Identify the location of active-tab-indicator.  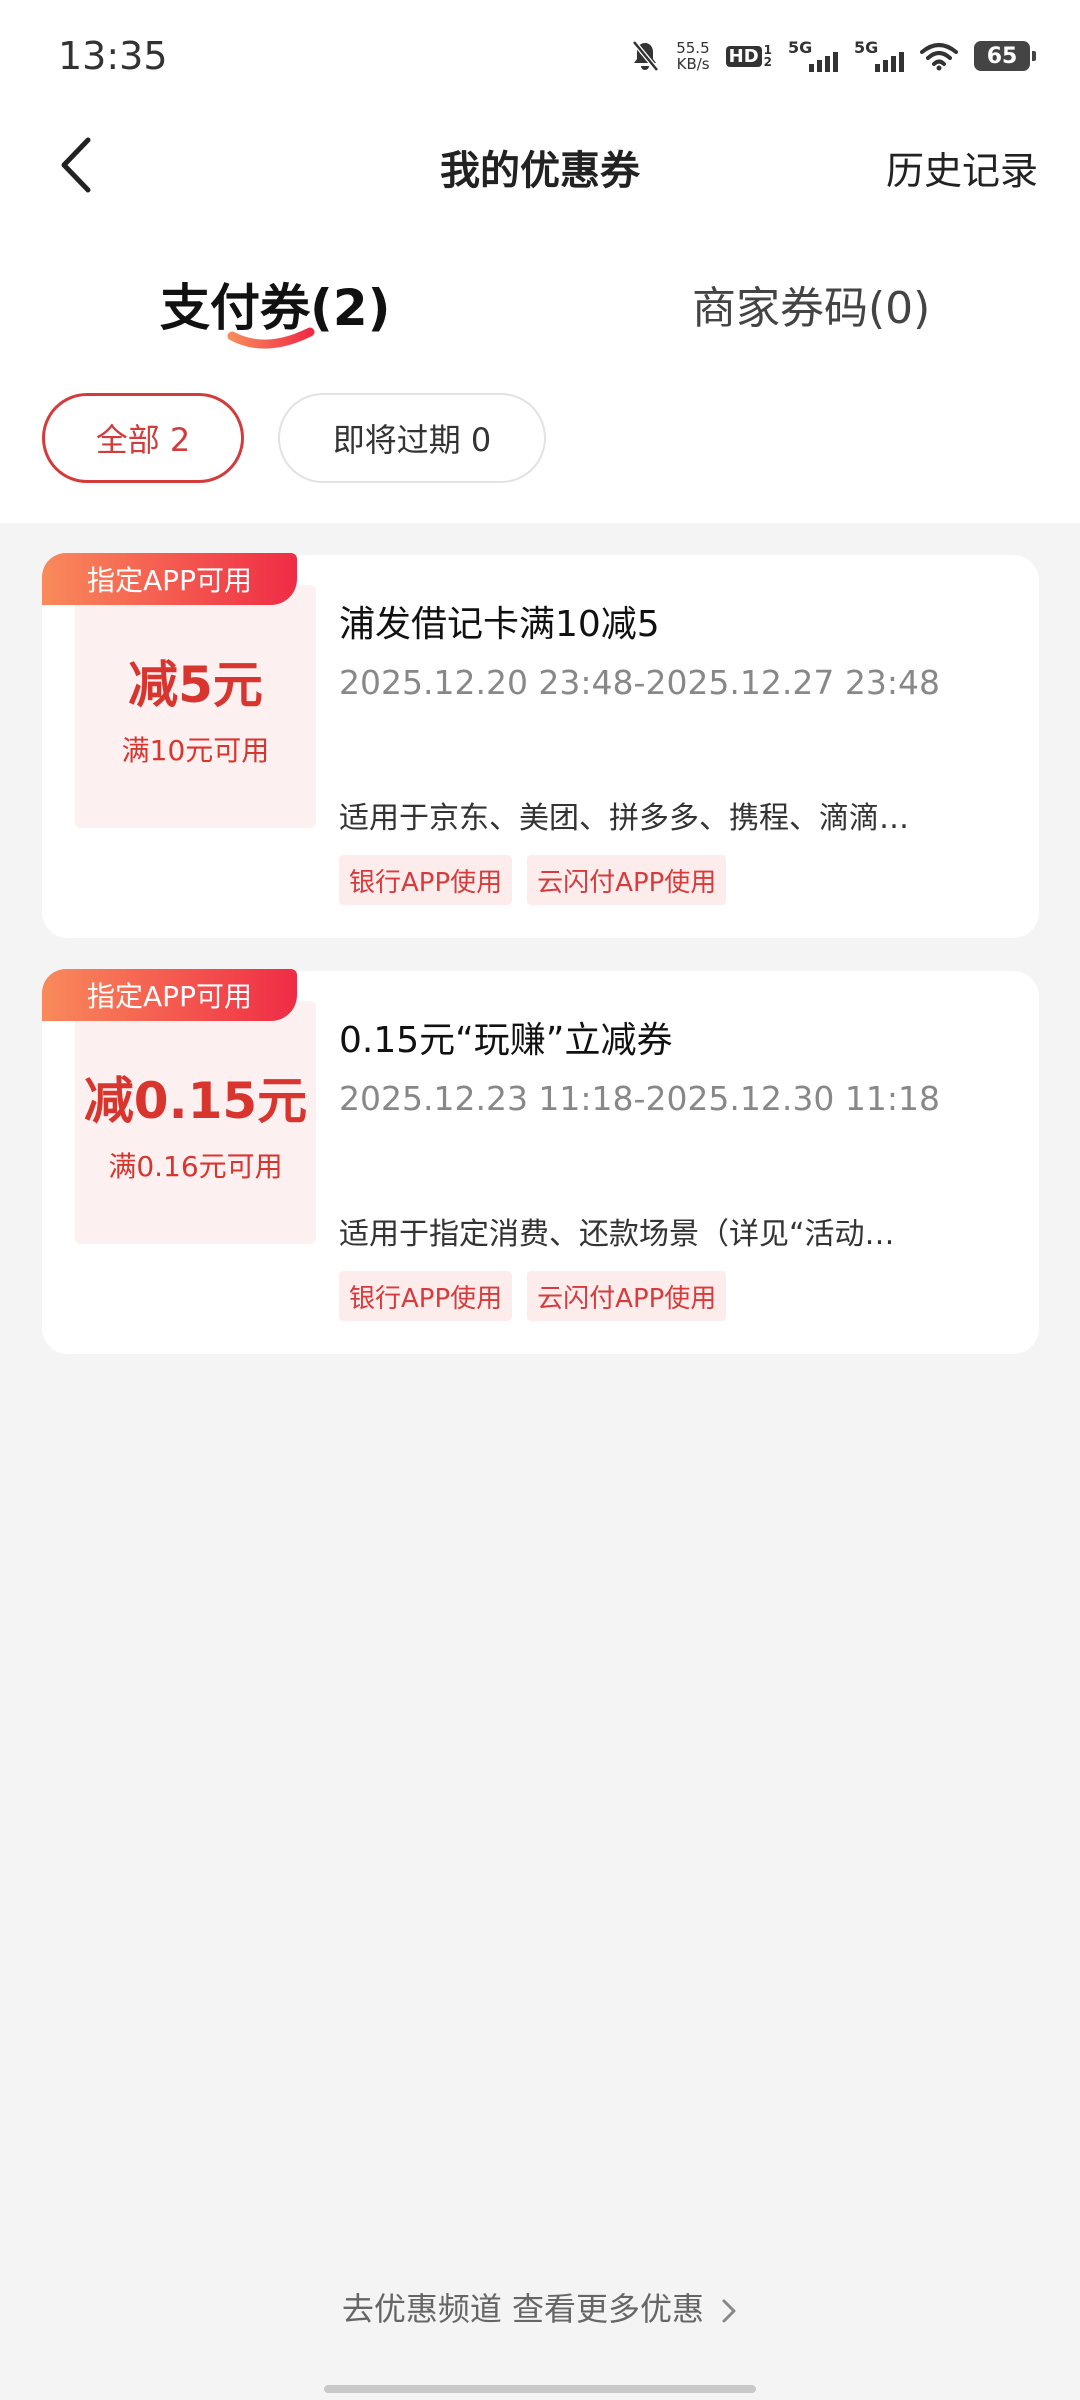
(271, 338).